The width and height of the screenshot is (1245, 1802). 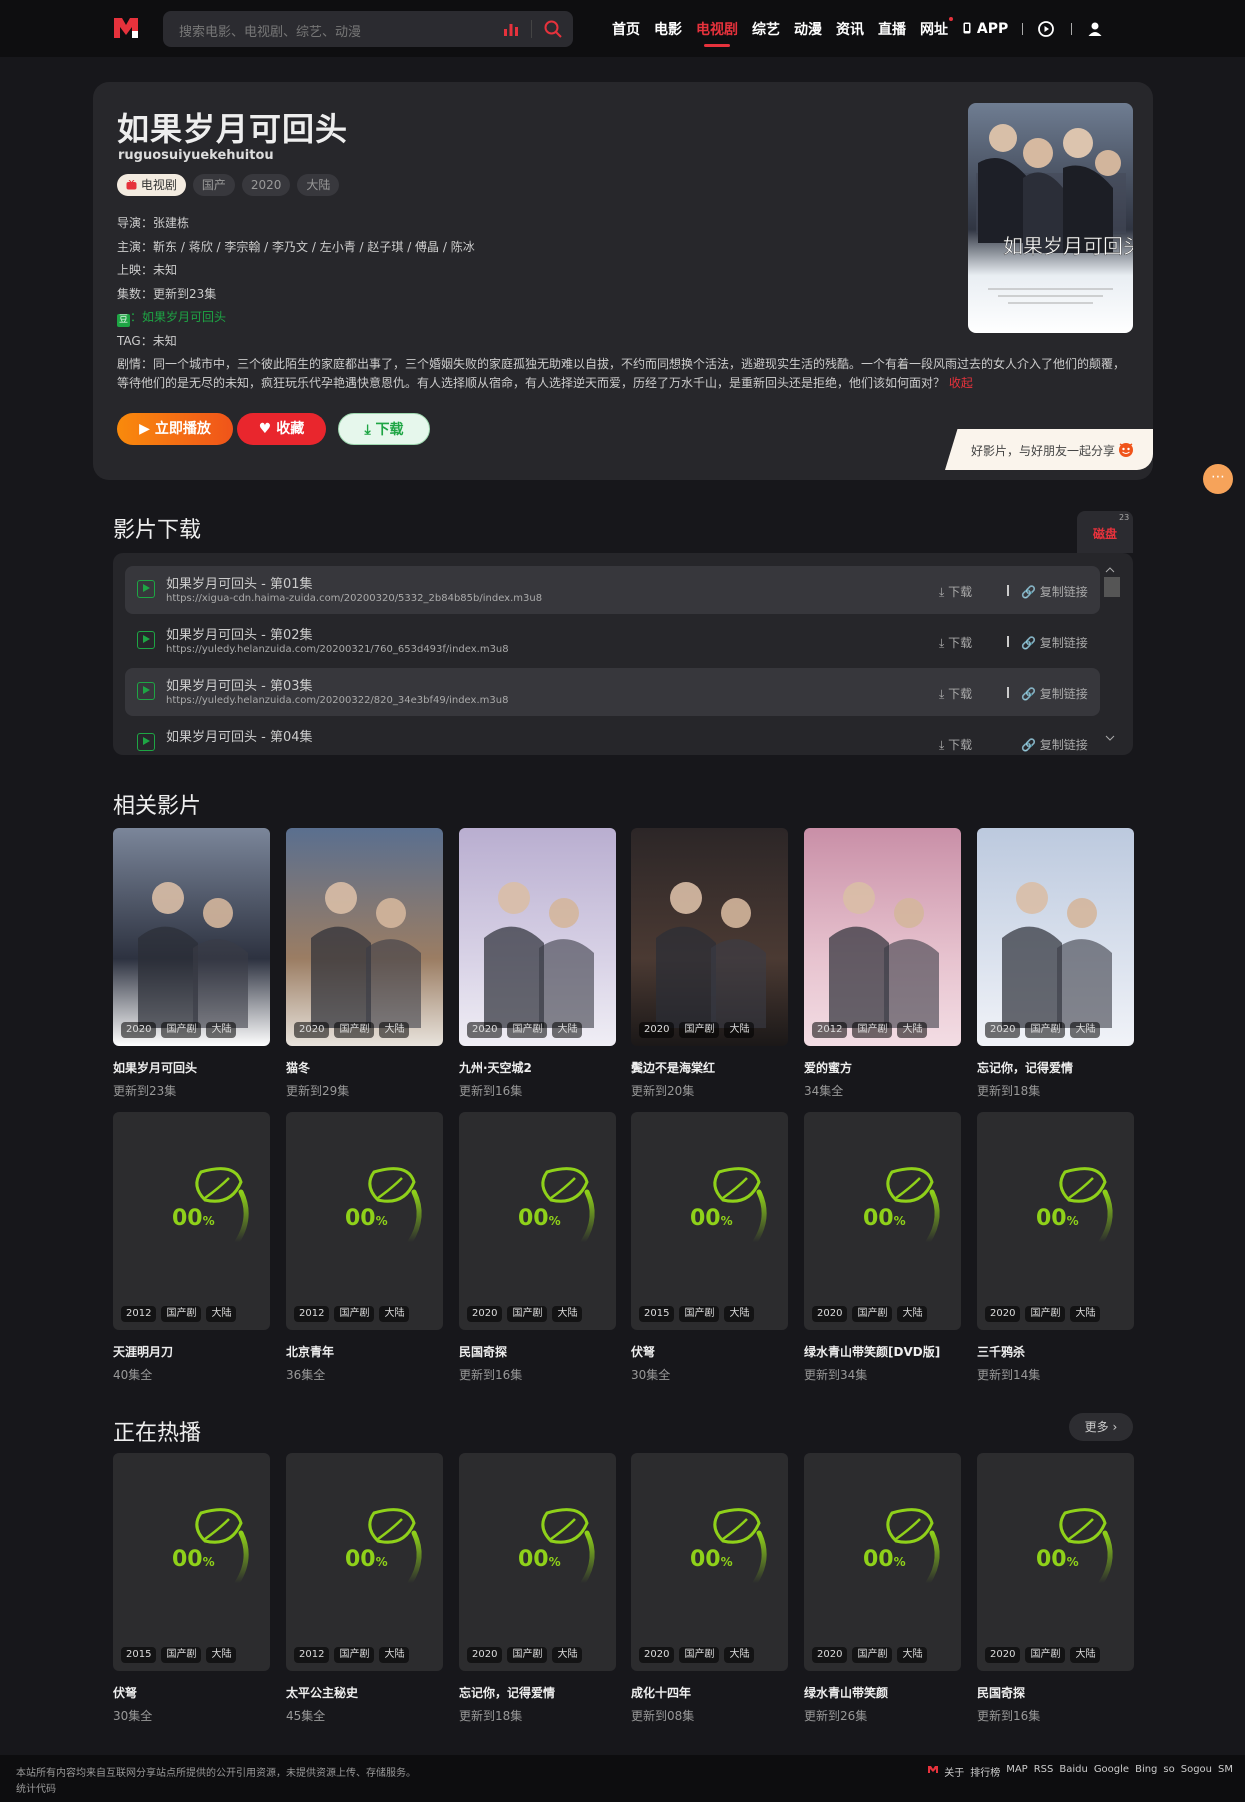 I want to click on video-card: 00% 2020 国产剧 大陆 成化十四年 更新到08集, so click(x=709, y=1588).